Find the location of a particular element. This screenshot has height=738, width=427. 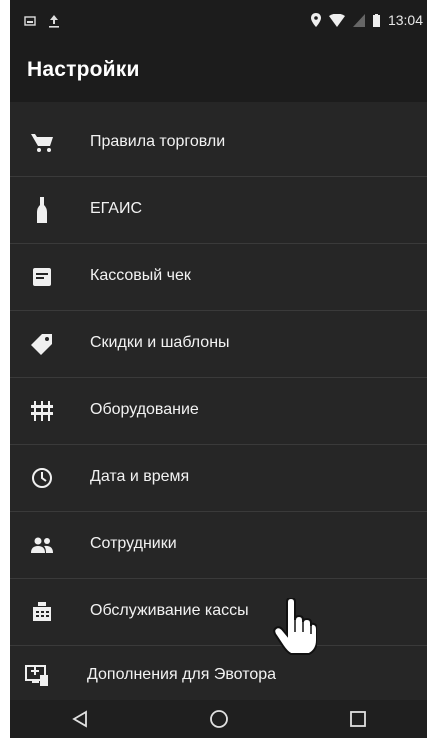

clock-icon is located at coordinates (42, 478).